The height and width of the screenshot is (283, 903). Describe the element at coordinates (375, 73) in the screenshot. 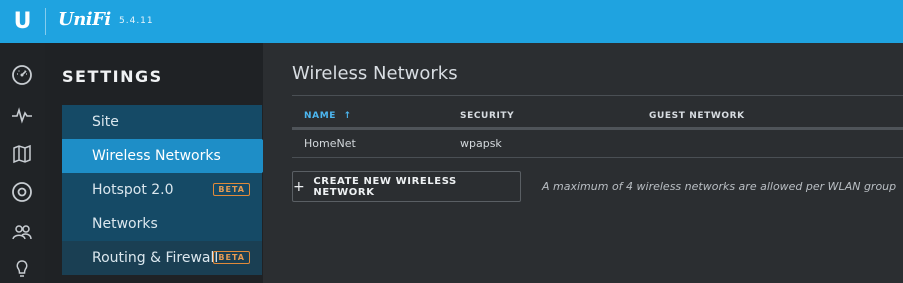

I see `page-title: Wireless Networks` at that location.